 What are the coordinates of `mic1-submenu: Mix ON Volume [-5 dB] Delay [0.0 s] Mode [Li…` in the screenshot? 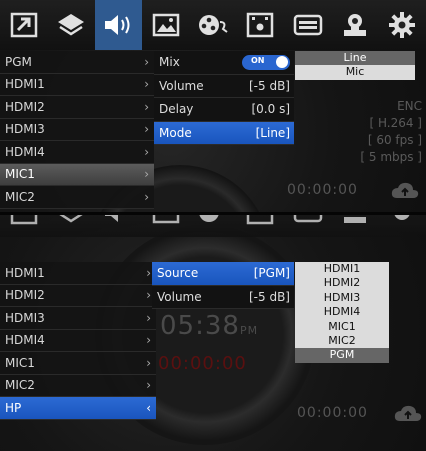 It's located at (224, 98).